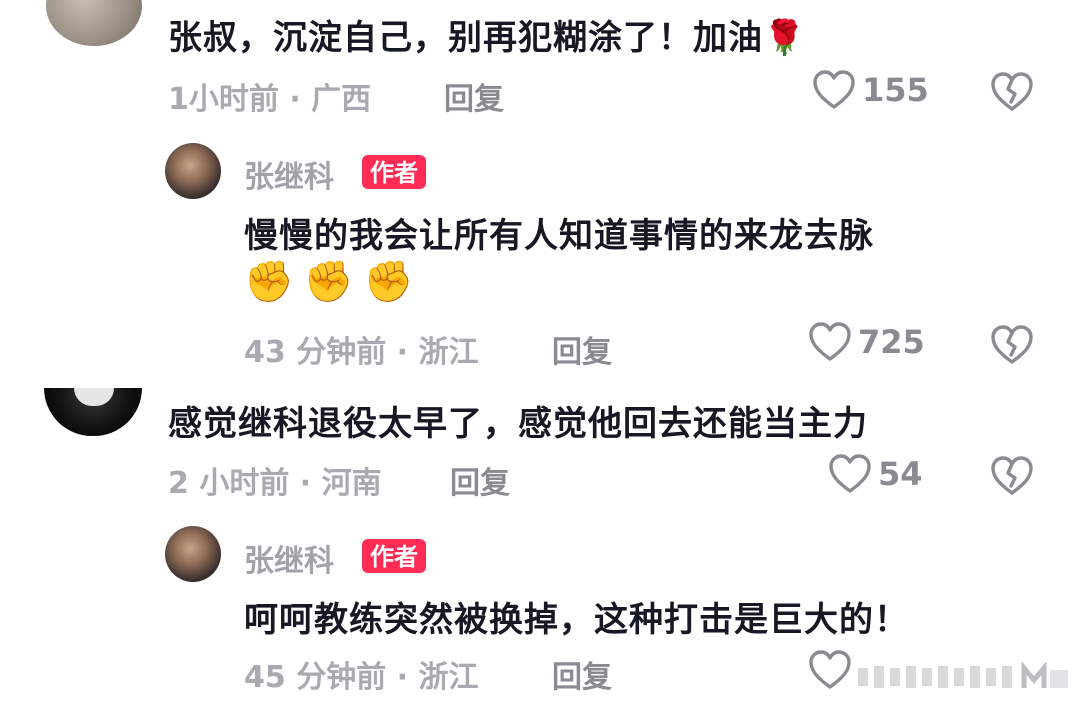 Image resolution: width=1080 pixels, height=702 pixels. Describe the element at coordinates (875, 474) in the screenshot. I see `like-button: 54` at that location.